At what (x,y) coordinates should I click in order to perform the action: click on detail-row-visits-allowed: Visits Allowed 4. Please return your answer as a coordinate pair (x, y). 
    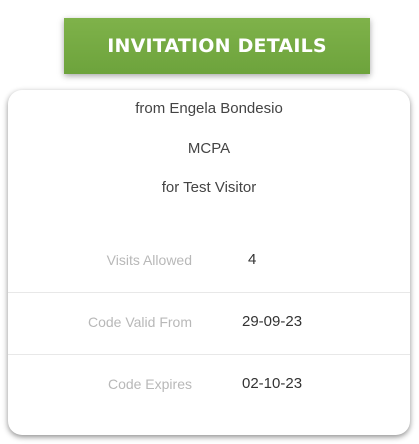
    Looking at the image, I should click on (209, 262).